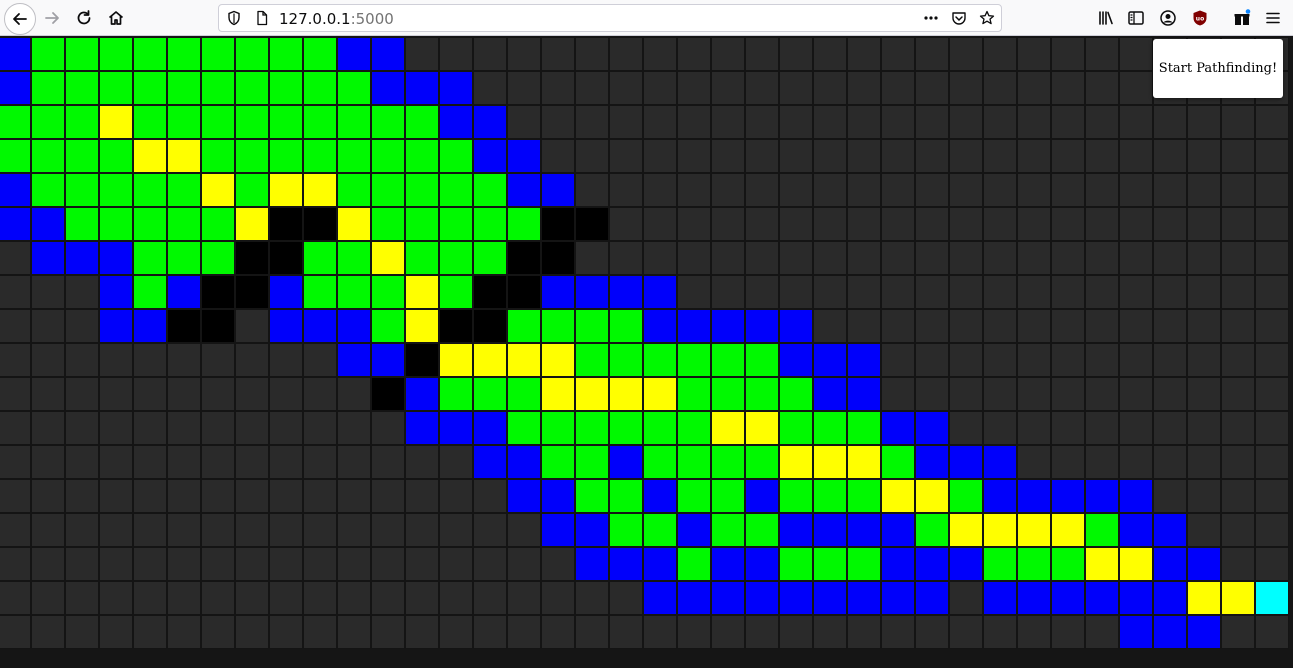 The height and width of the screenshot is (668, 1293). Describe the element at coordinates (1218, 68) in the screenshot. I see `start-pathfinding-button: Start Pathfinding!` at that location.